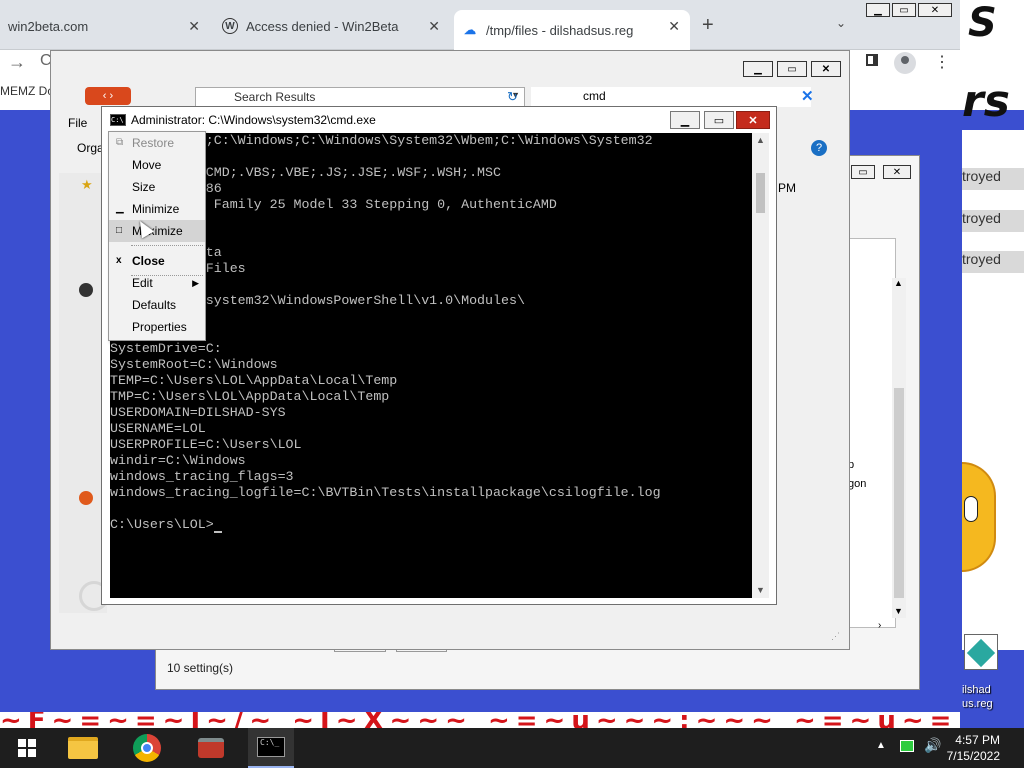  Describe the element at coordinates (982, 672) in the screenshot. I see `reg-file-desktop-icon: ilshad us.reg` at that location.